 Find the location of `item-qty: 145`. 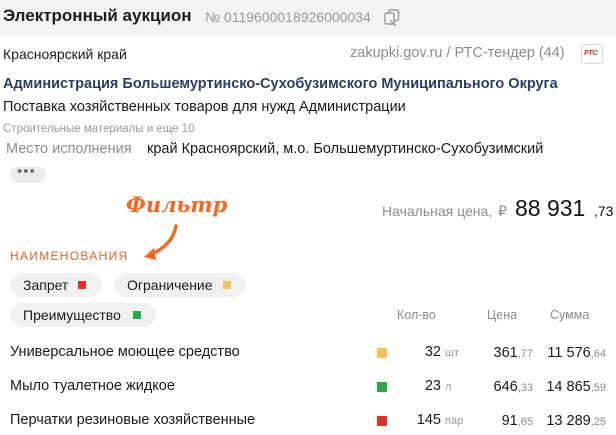

item-qty: 145 is located at coordinates (428, 420).